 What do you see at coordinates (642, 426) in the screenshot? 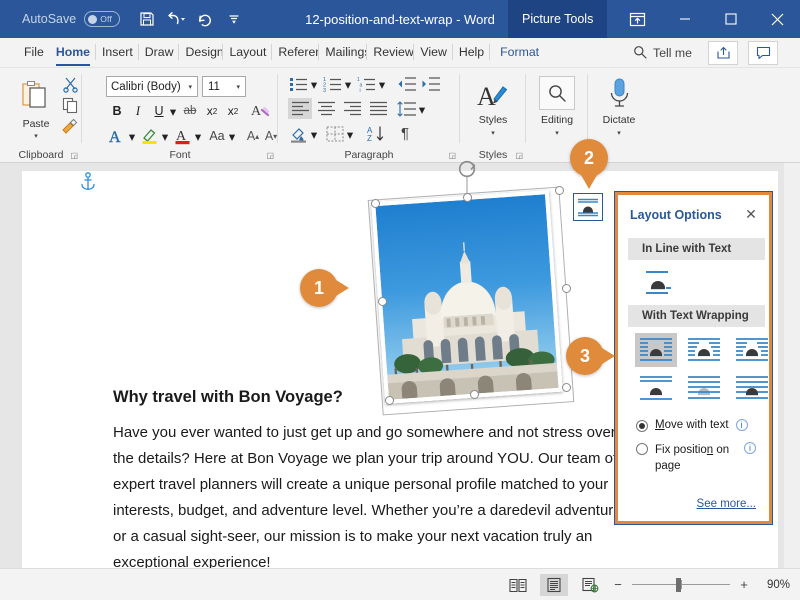
I see `radio-move-with-text-indicator` at bounding box center [642, 426].